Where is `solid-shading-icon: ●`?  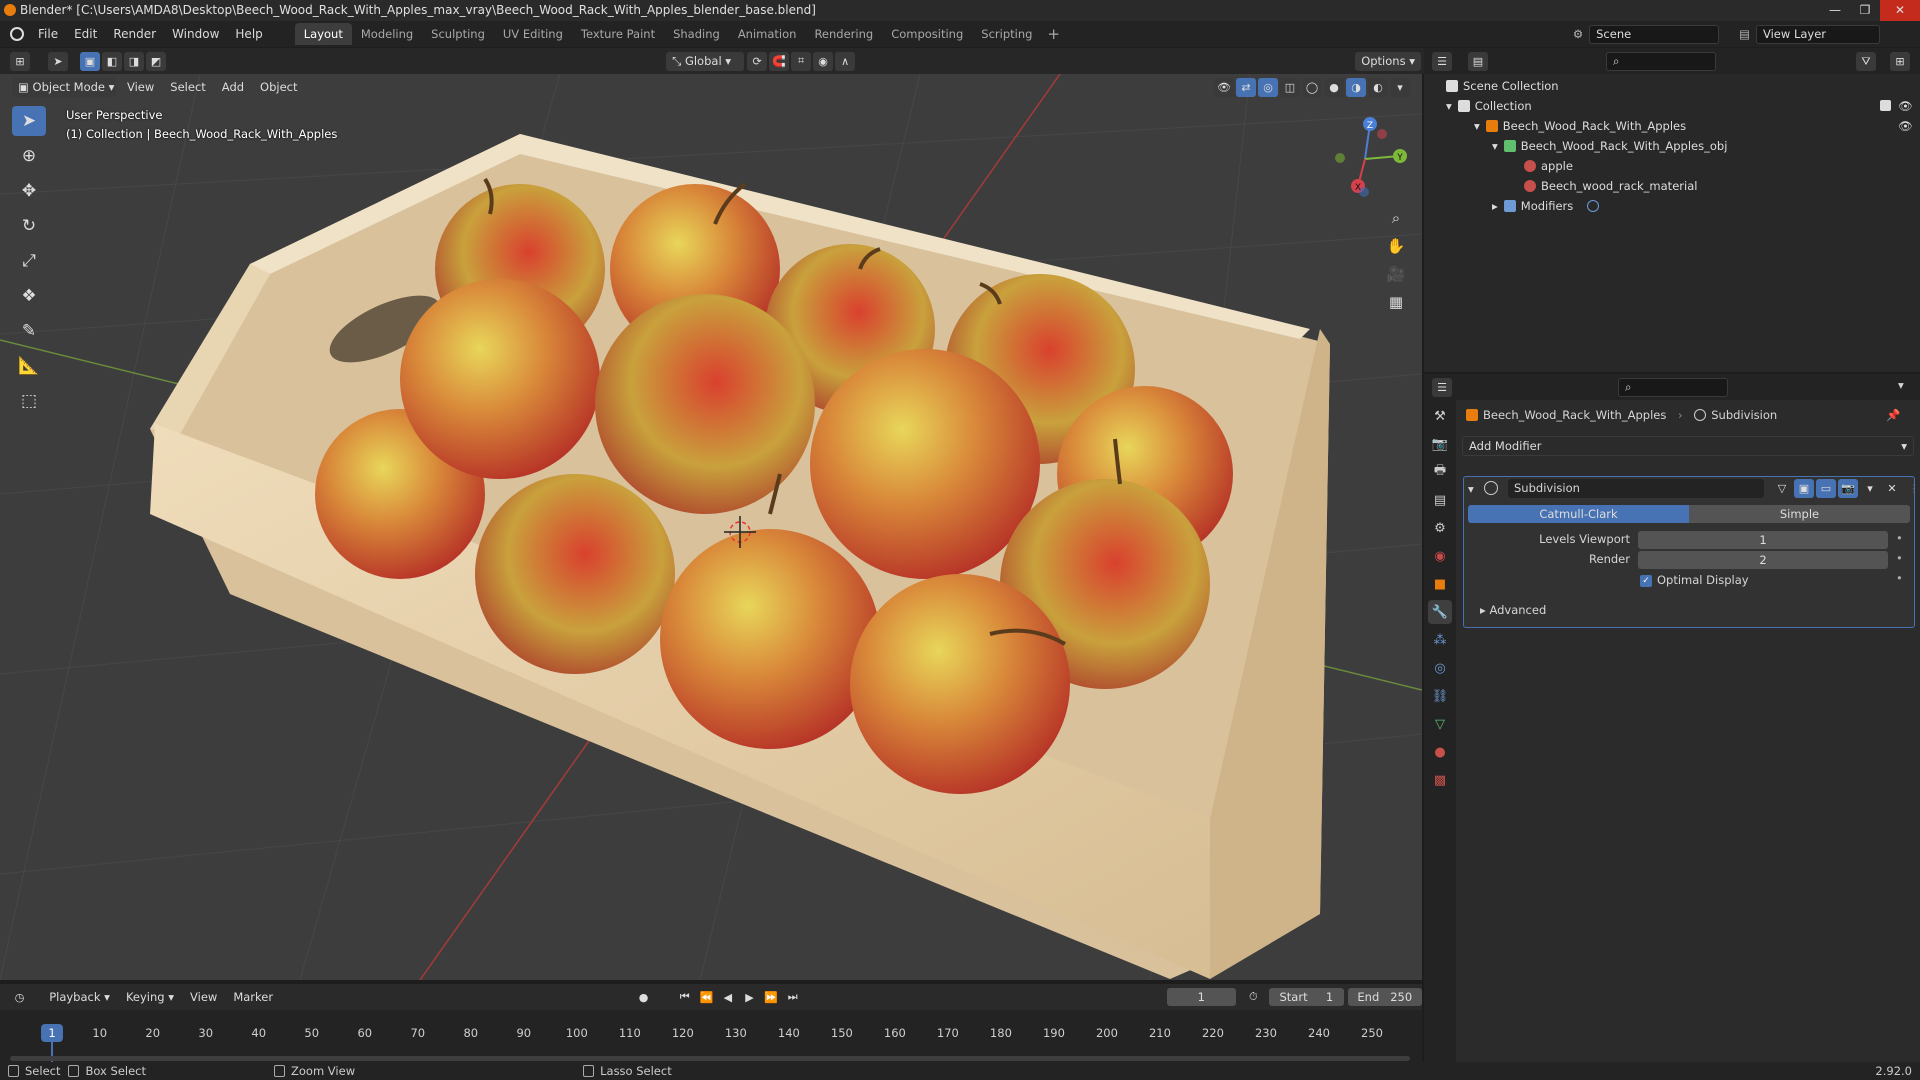 solid-shading-icon: ● is located at coordinates (1334, 87).